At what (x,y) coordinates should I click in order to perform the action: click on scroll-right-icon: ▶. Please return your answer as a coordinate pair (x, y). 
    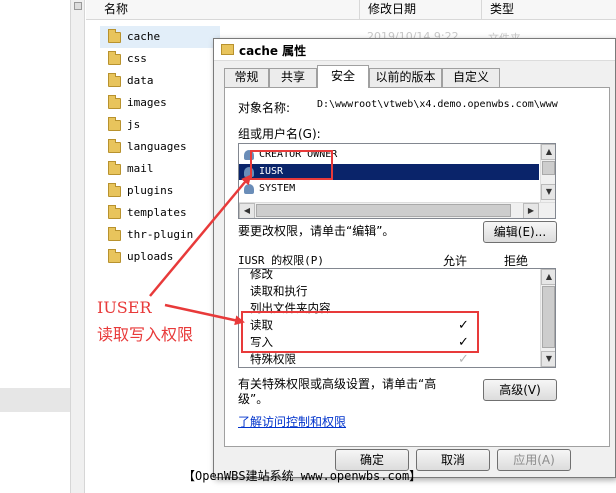
    Looking at the image, I should click on (531, 210).